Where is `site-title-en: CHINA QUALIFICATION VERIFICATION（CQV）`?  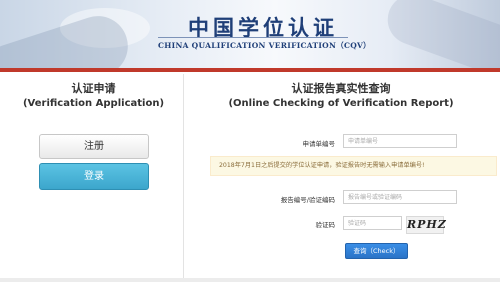 site-title-en: CHINA QUALIFICATION VERIFICATION（CQV） is located at coordinates (264, 45).